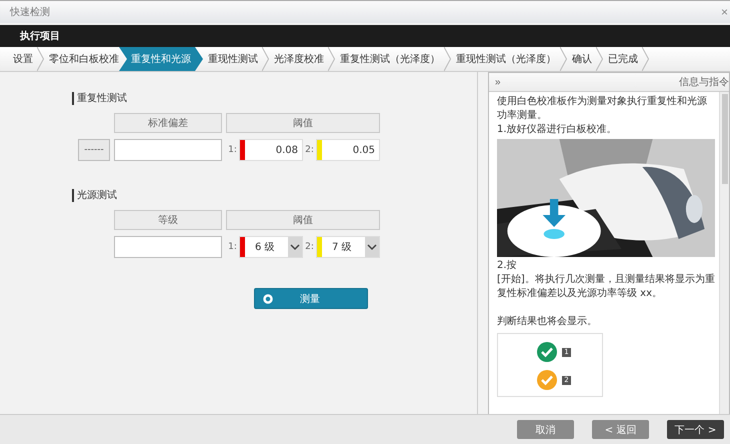 This screenshot has width=730, height=444. Describe the element at coordinates (507, 266) in the screenshot. I see `instruction-text: 2.按` at that location.